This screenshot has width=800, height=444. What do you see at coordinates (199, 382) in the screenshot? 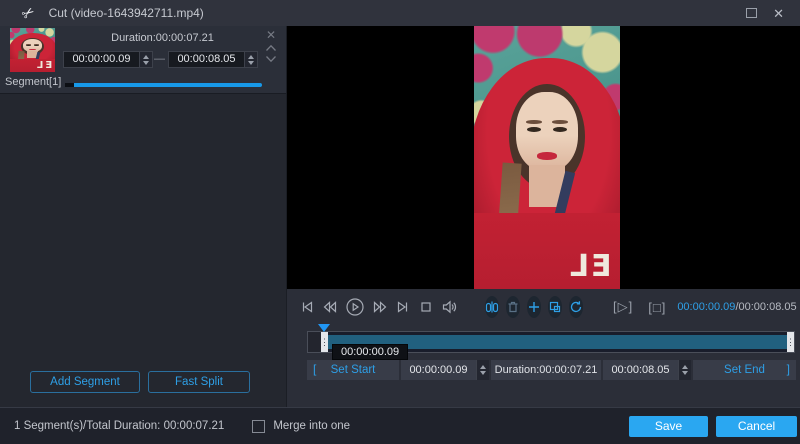
I see `fast-split-button: Fast Split` at bounding box center [199, 382].